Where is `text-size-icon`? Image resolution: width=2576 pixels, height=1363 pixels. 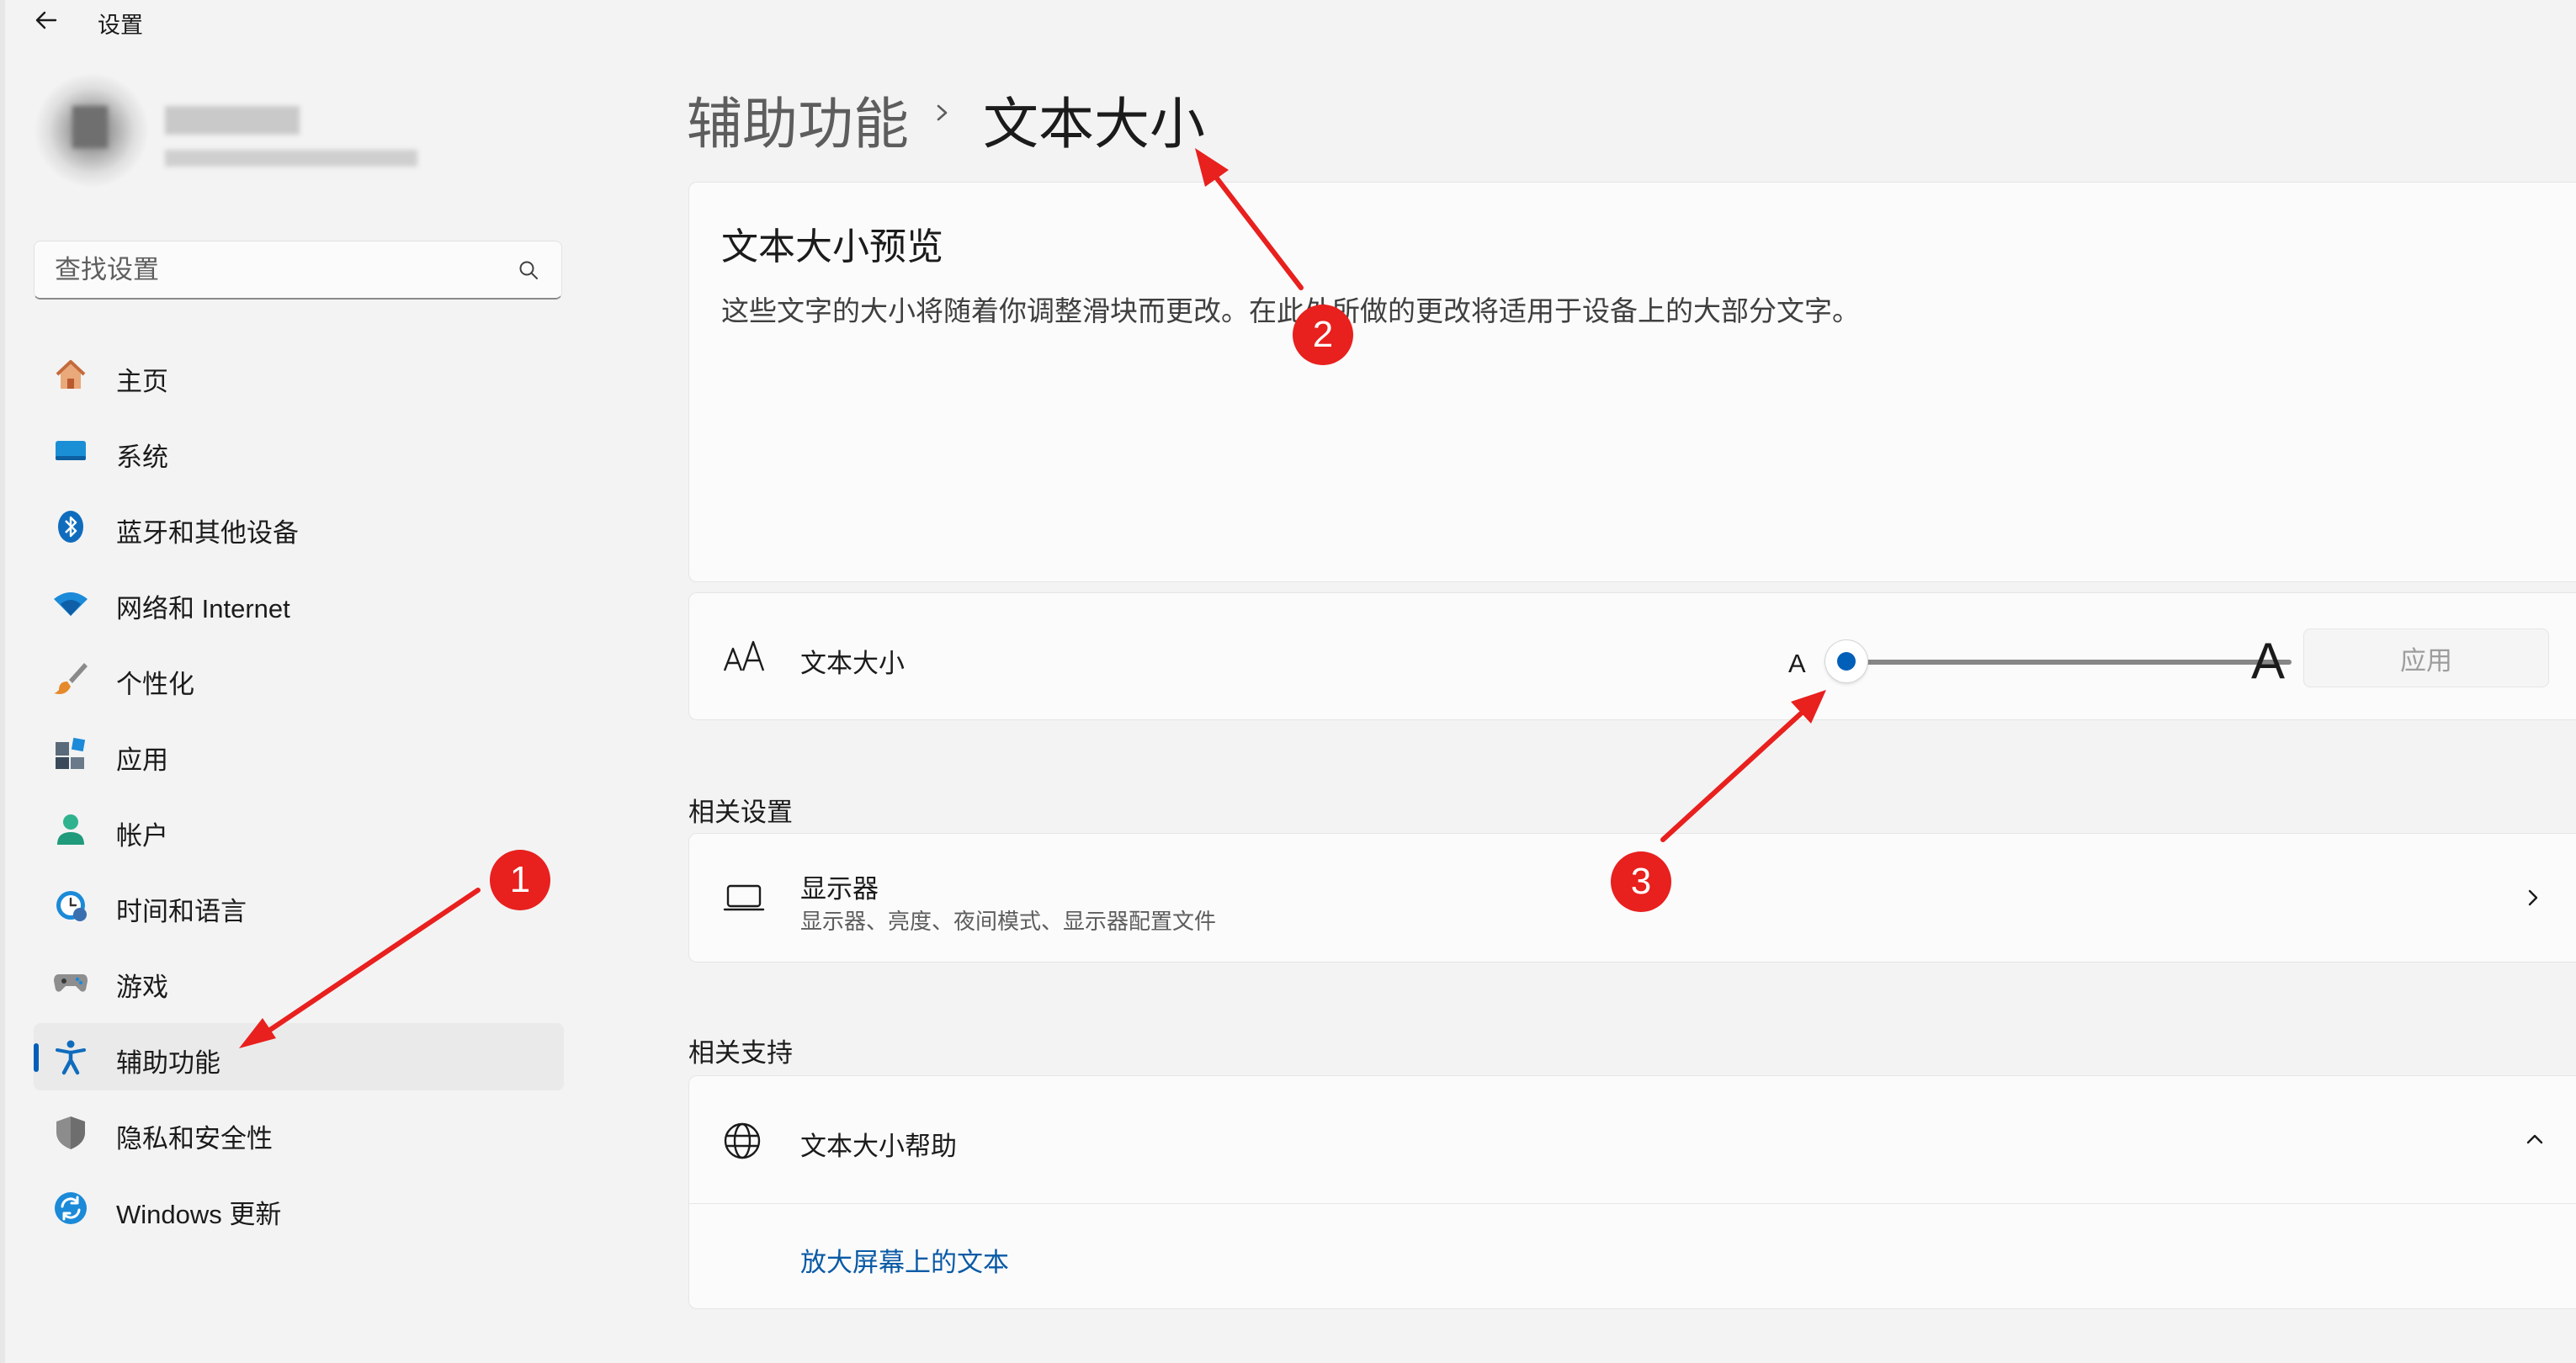
text-size-icon is located at coordinates (744, 656).